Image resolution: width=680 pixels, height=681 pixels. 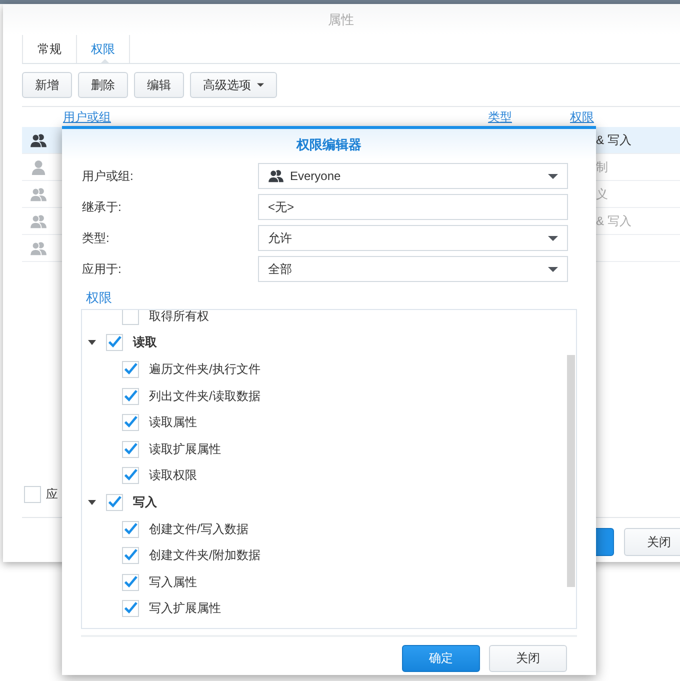 What do you see at coordinates (159, 85) in the screenshot?
I see `toolbar-button: 编辑` at bounding box center [159, 85].